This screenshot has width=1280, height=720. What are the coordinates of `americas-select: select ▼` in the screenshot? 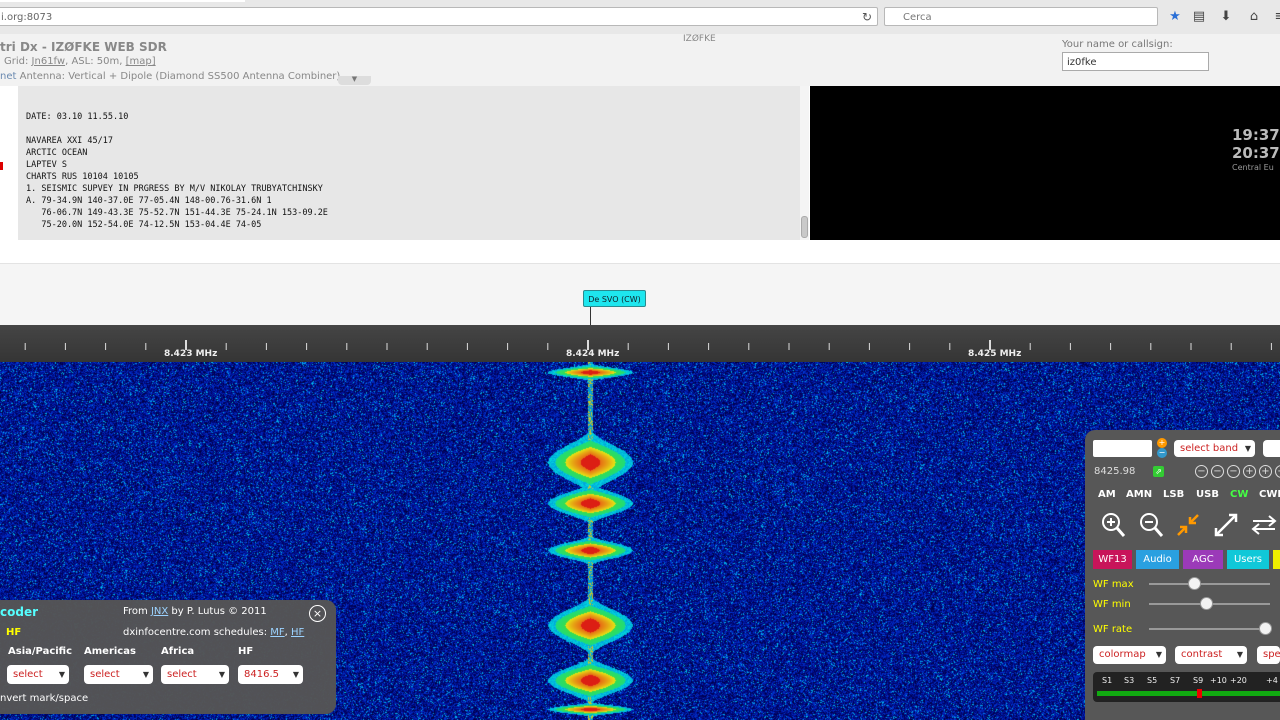 It's located at (118, 674).